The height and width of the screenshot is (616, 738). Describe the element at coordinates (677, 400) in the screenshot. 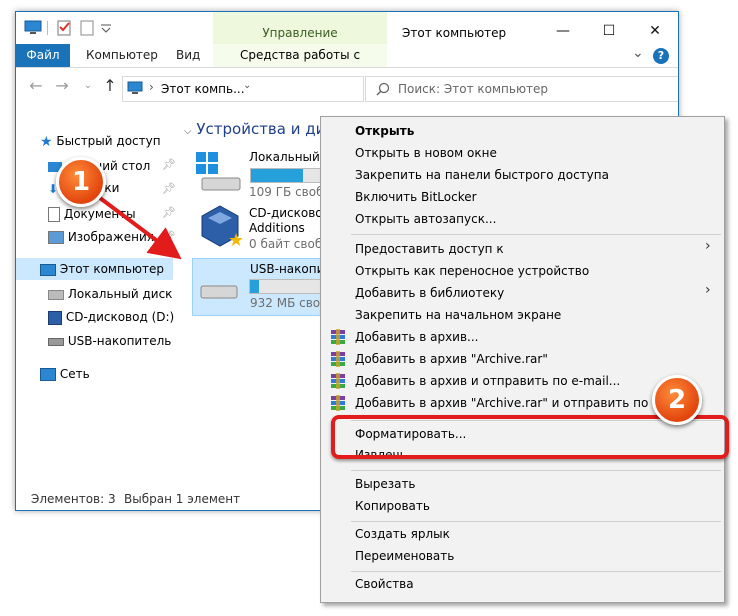

I see `step-badge-2: 2` at that location.